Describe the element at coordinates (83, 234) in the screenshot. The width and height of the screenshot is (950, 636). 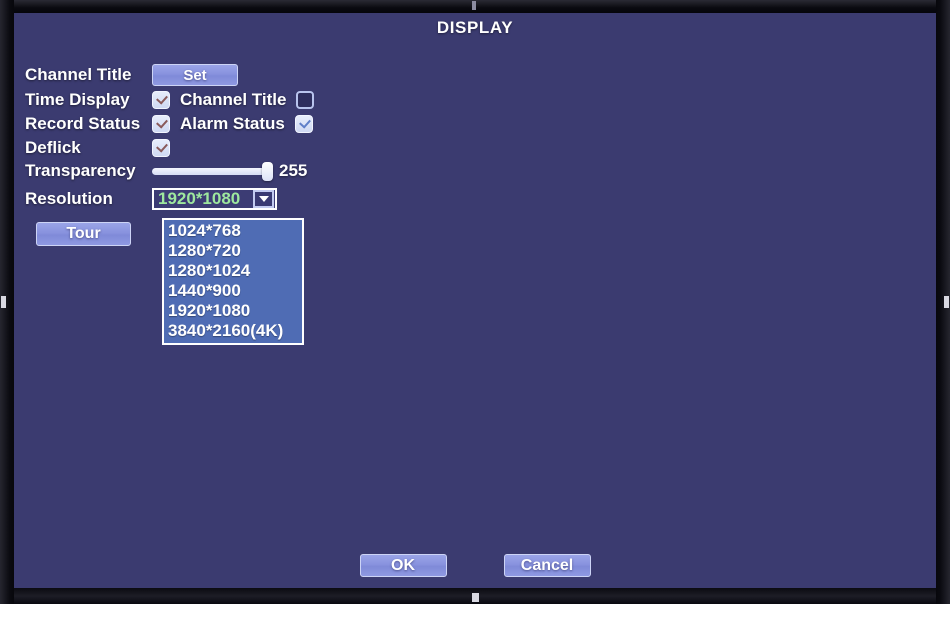
I see `tour-button: Tour` at that location.